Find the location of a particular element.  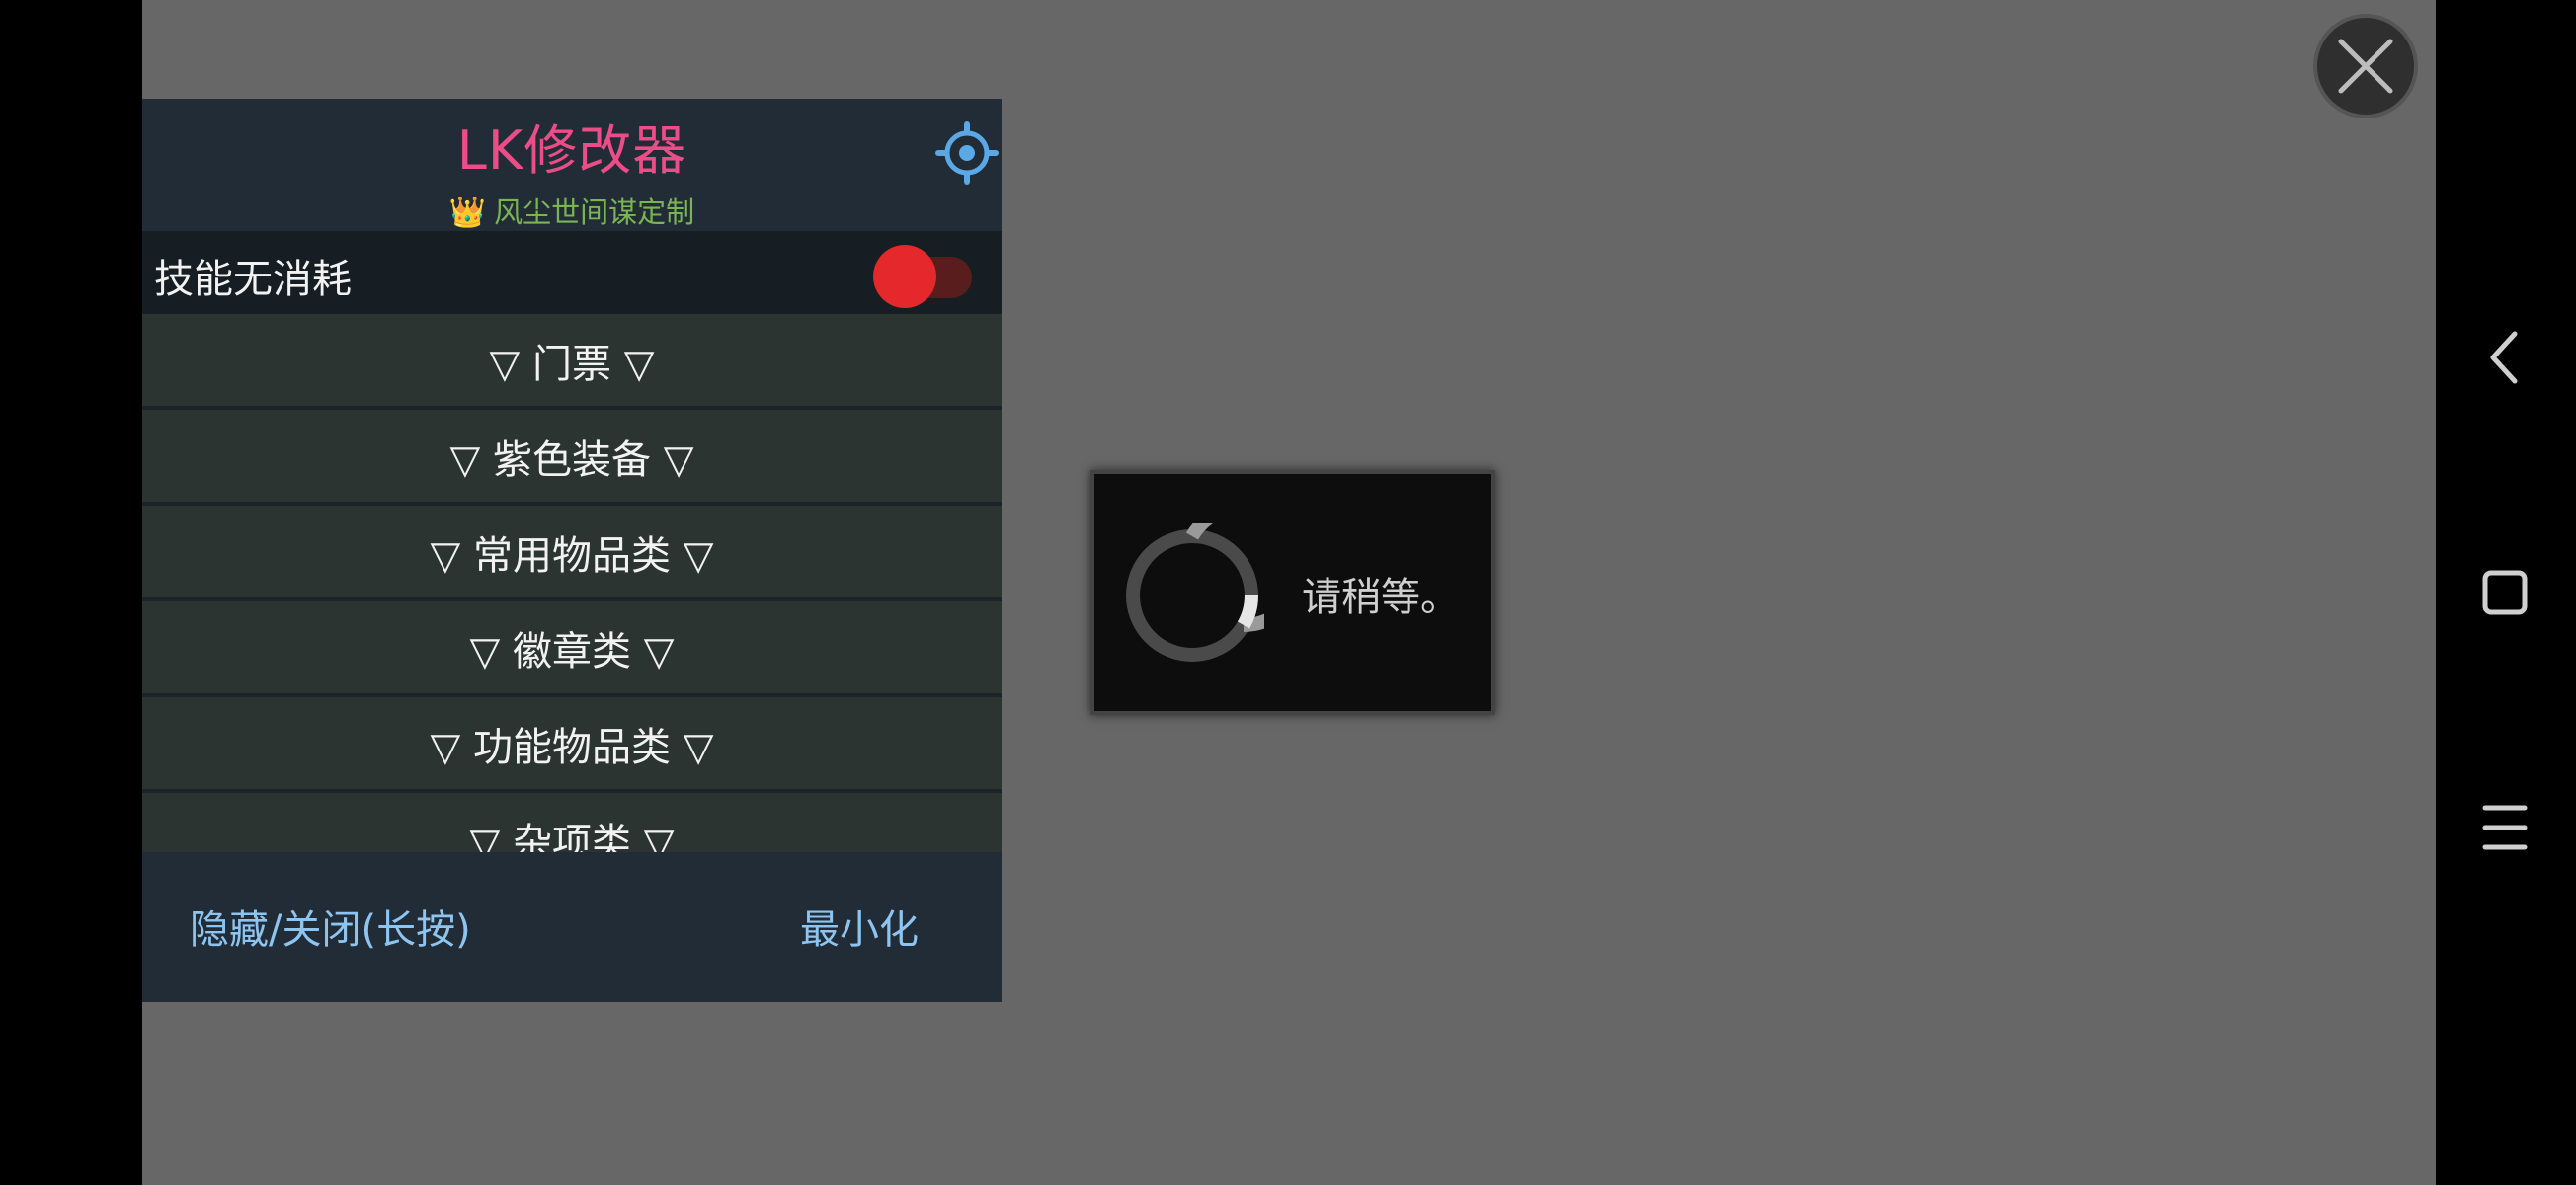

crown-icon: 👑 is located at coordinates (467, 213).